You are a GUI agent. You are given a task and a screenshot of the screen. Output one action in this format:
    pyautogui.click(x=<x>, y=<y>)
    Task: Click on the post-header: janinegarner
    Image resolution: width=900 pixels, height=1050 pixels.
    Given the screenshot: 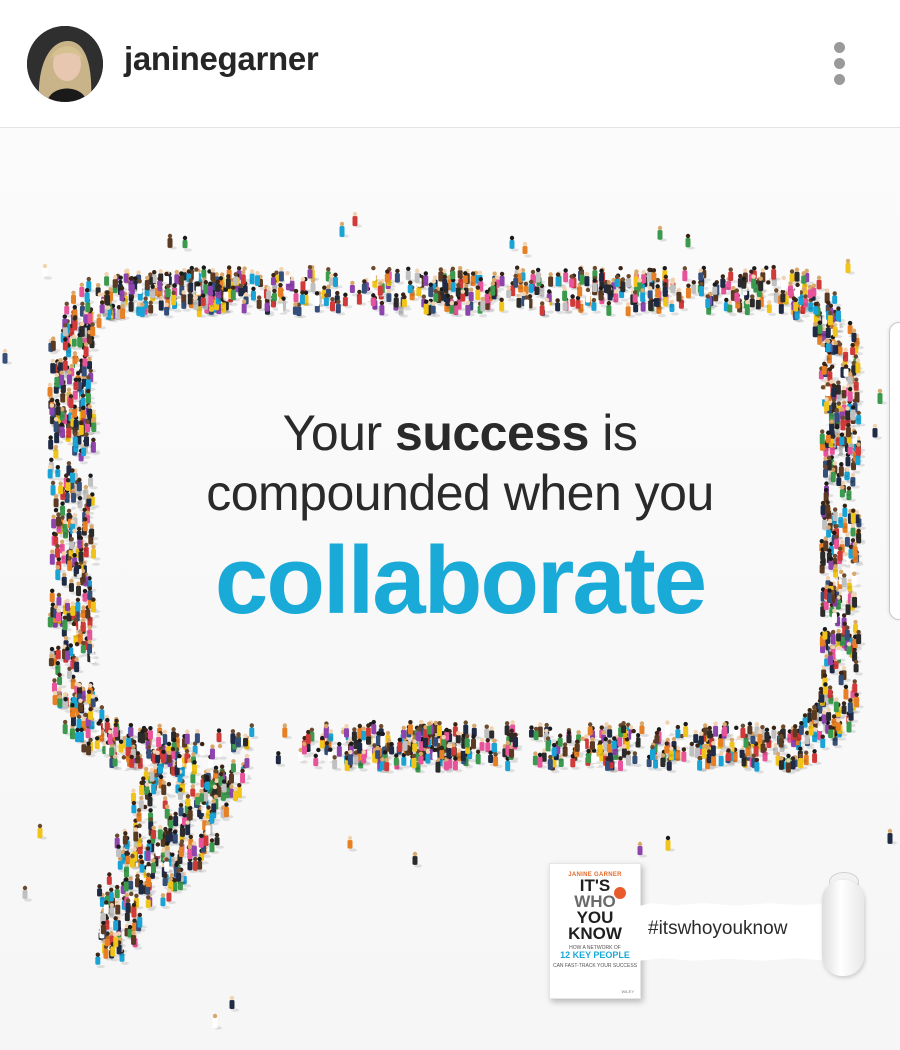 What is the action you would take?
    pyautogui.click(x=450, y=64)
    